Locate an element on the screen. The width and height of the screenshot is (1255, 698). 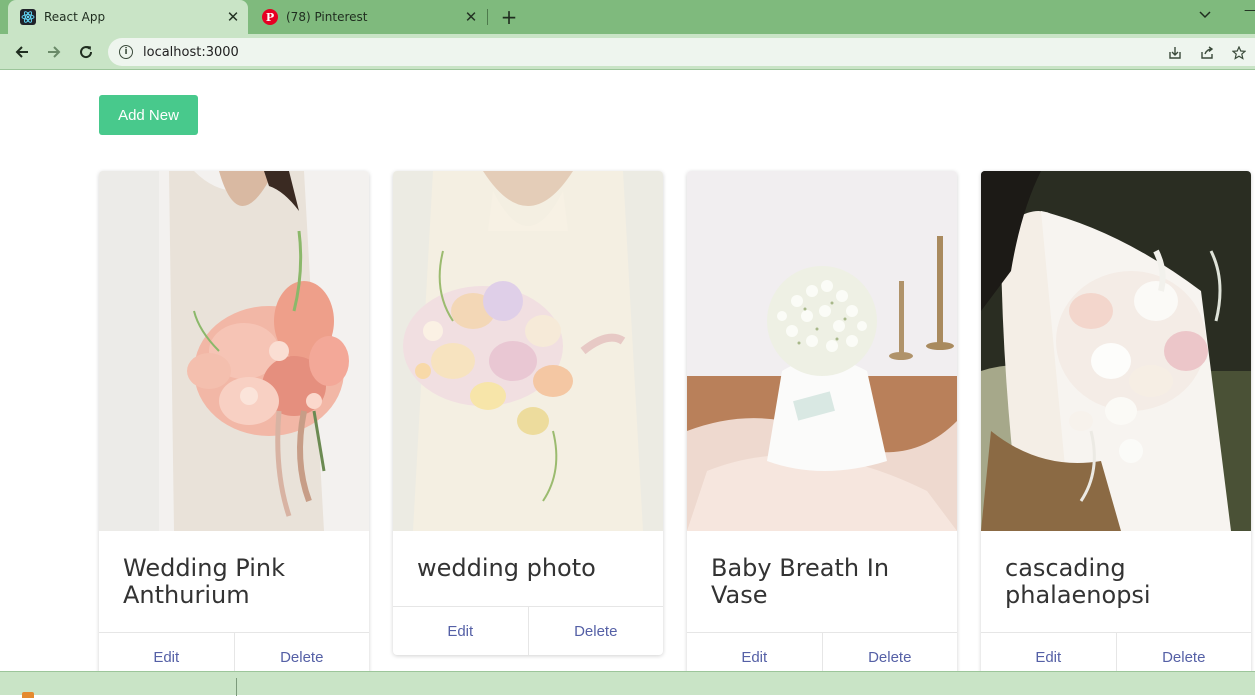
tab-title: (78) Pinterest is located at coordinates (327, 17).